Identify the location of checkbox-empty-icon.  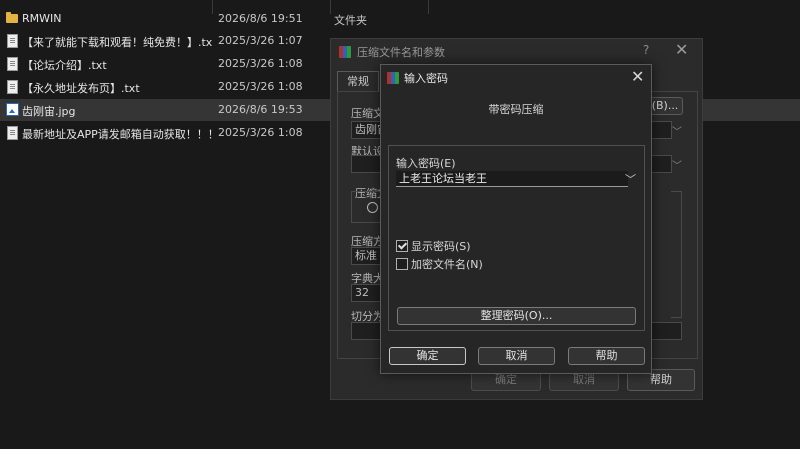
(402, 264).